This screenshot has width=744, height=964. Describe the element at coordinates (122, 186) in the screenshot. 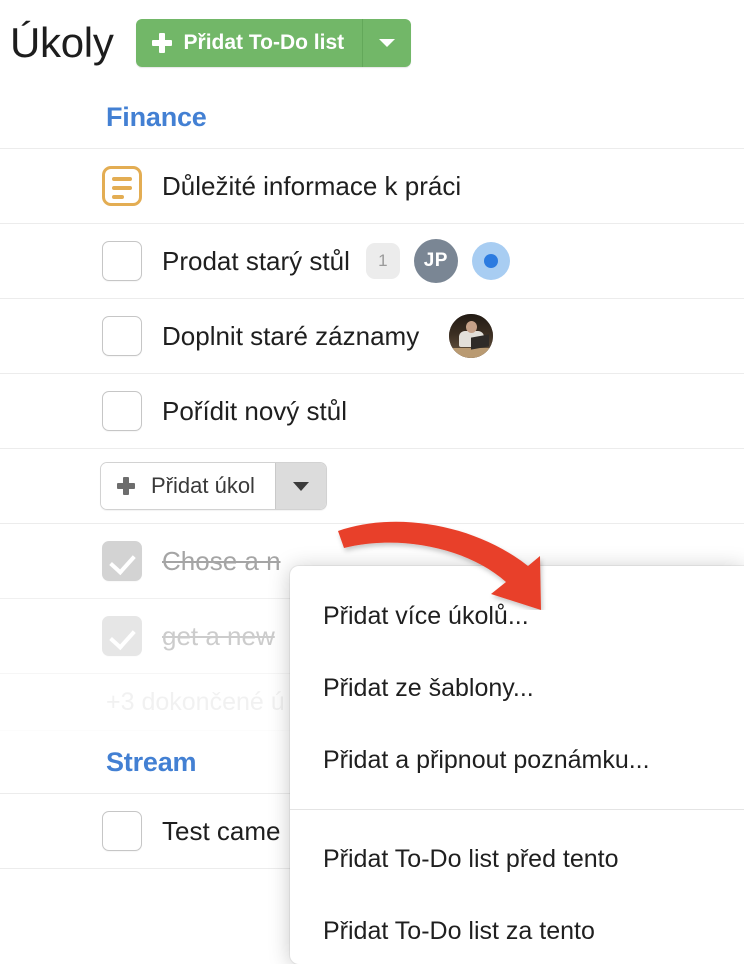

I see `note-document-icon` at that location.